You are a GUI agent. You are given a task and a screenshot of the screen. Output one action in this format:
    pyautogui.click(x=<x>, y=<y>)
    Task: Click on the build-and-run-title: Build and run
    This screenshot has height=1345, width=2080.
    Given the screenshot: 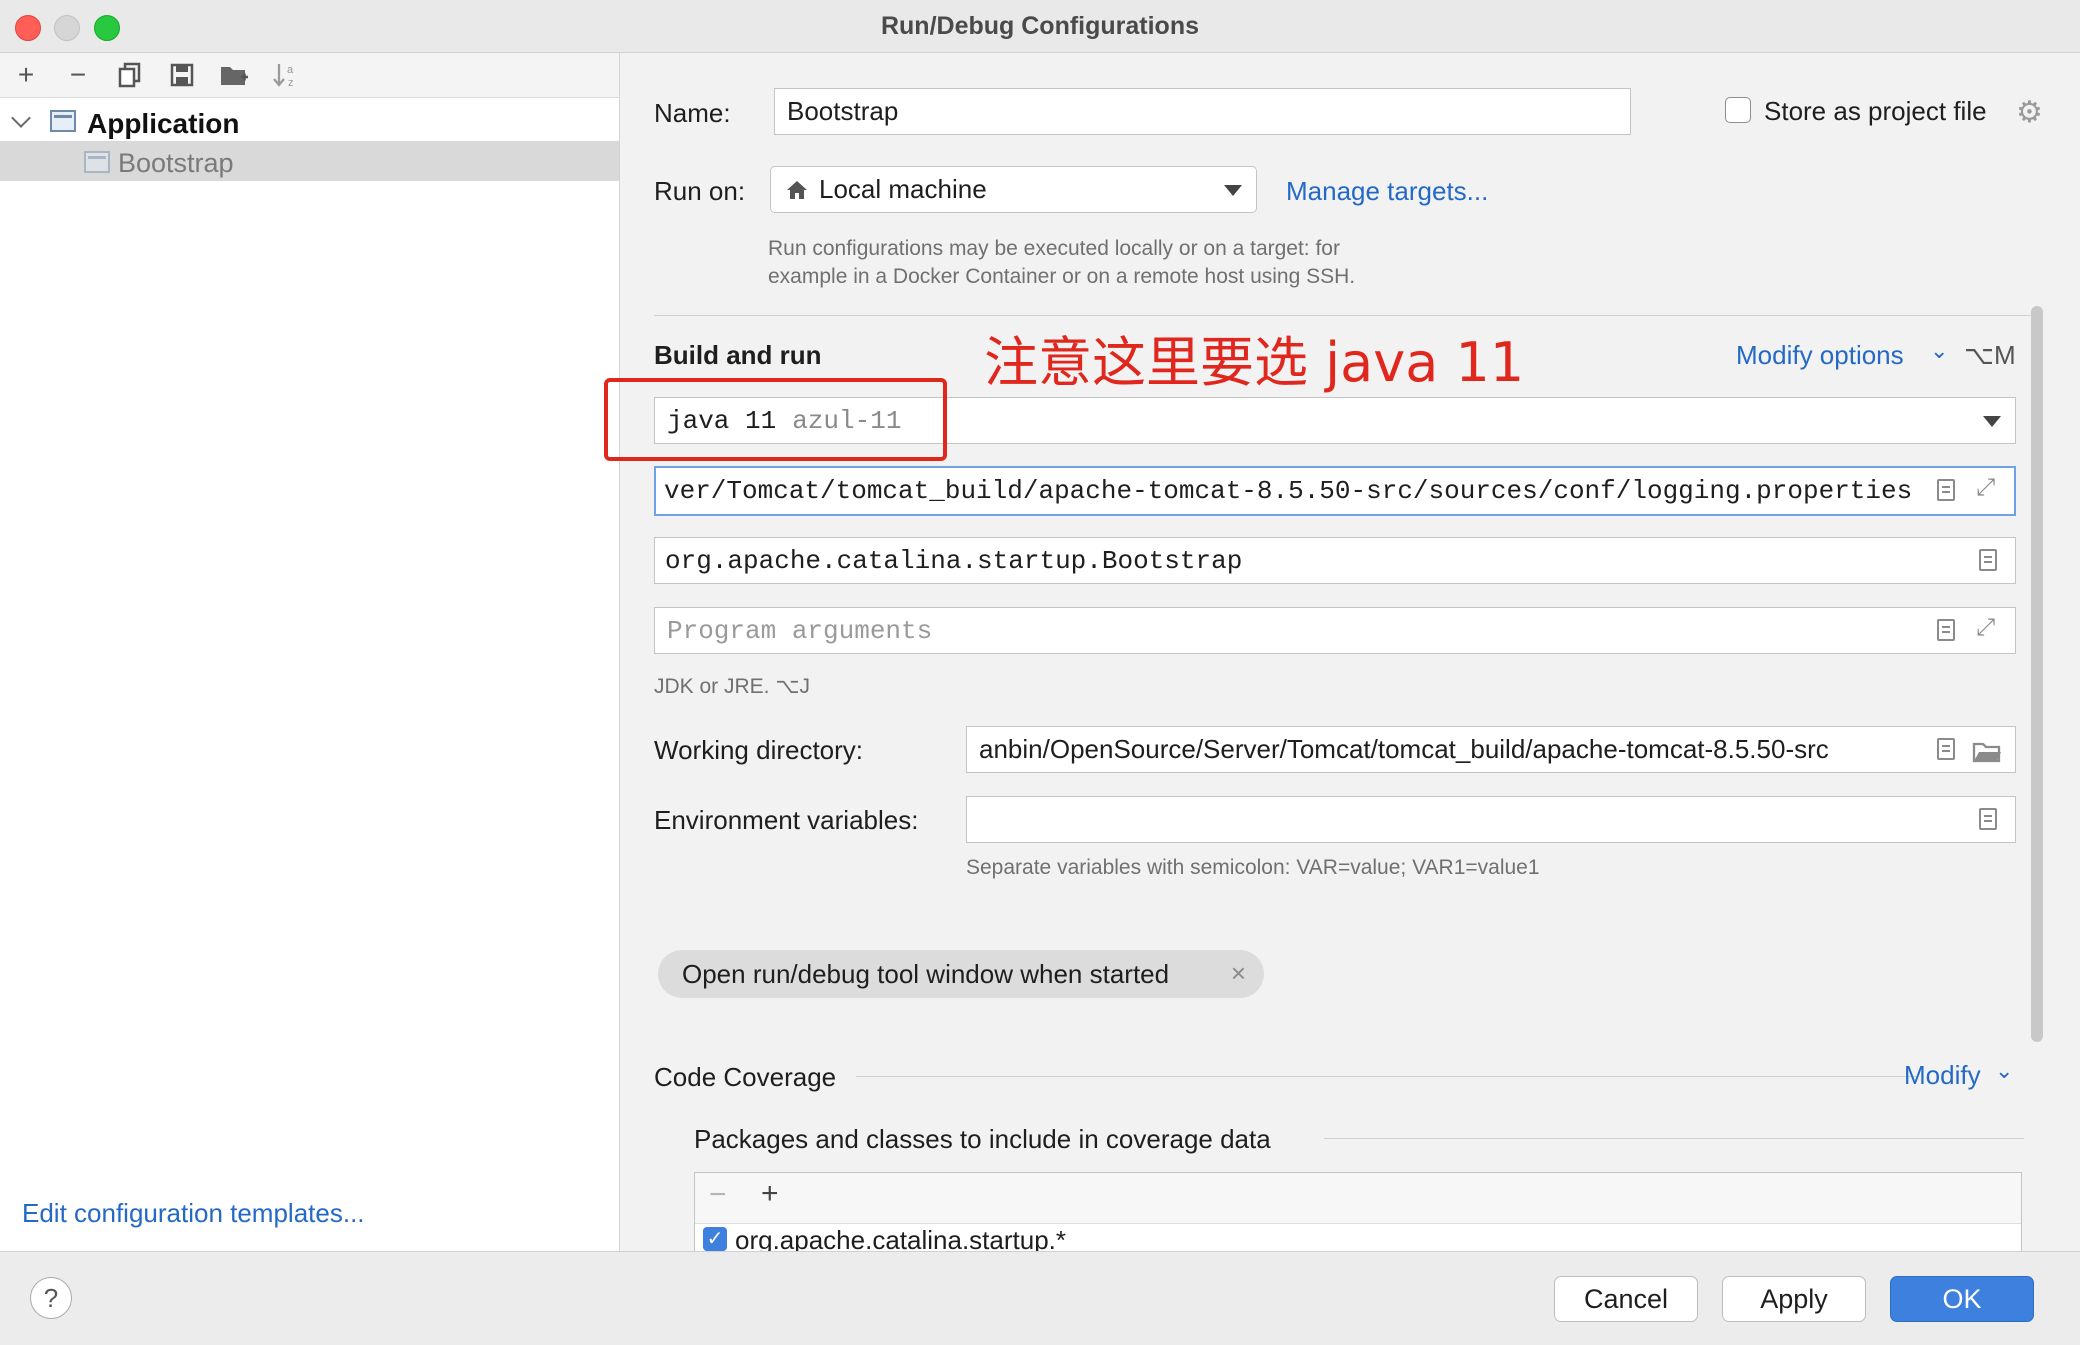 What is the action you would take?
    pyautogui.click(x=738, y=355)
    